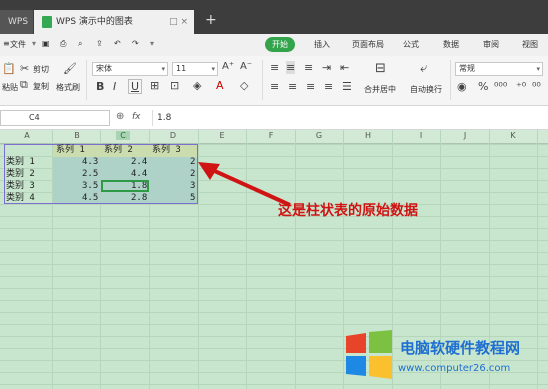  I want to click on cell-value: 4.3, so click(90, 162).